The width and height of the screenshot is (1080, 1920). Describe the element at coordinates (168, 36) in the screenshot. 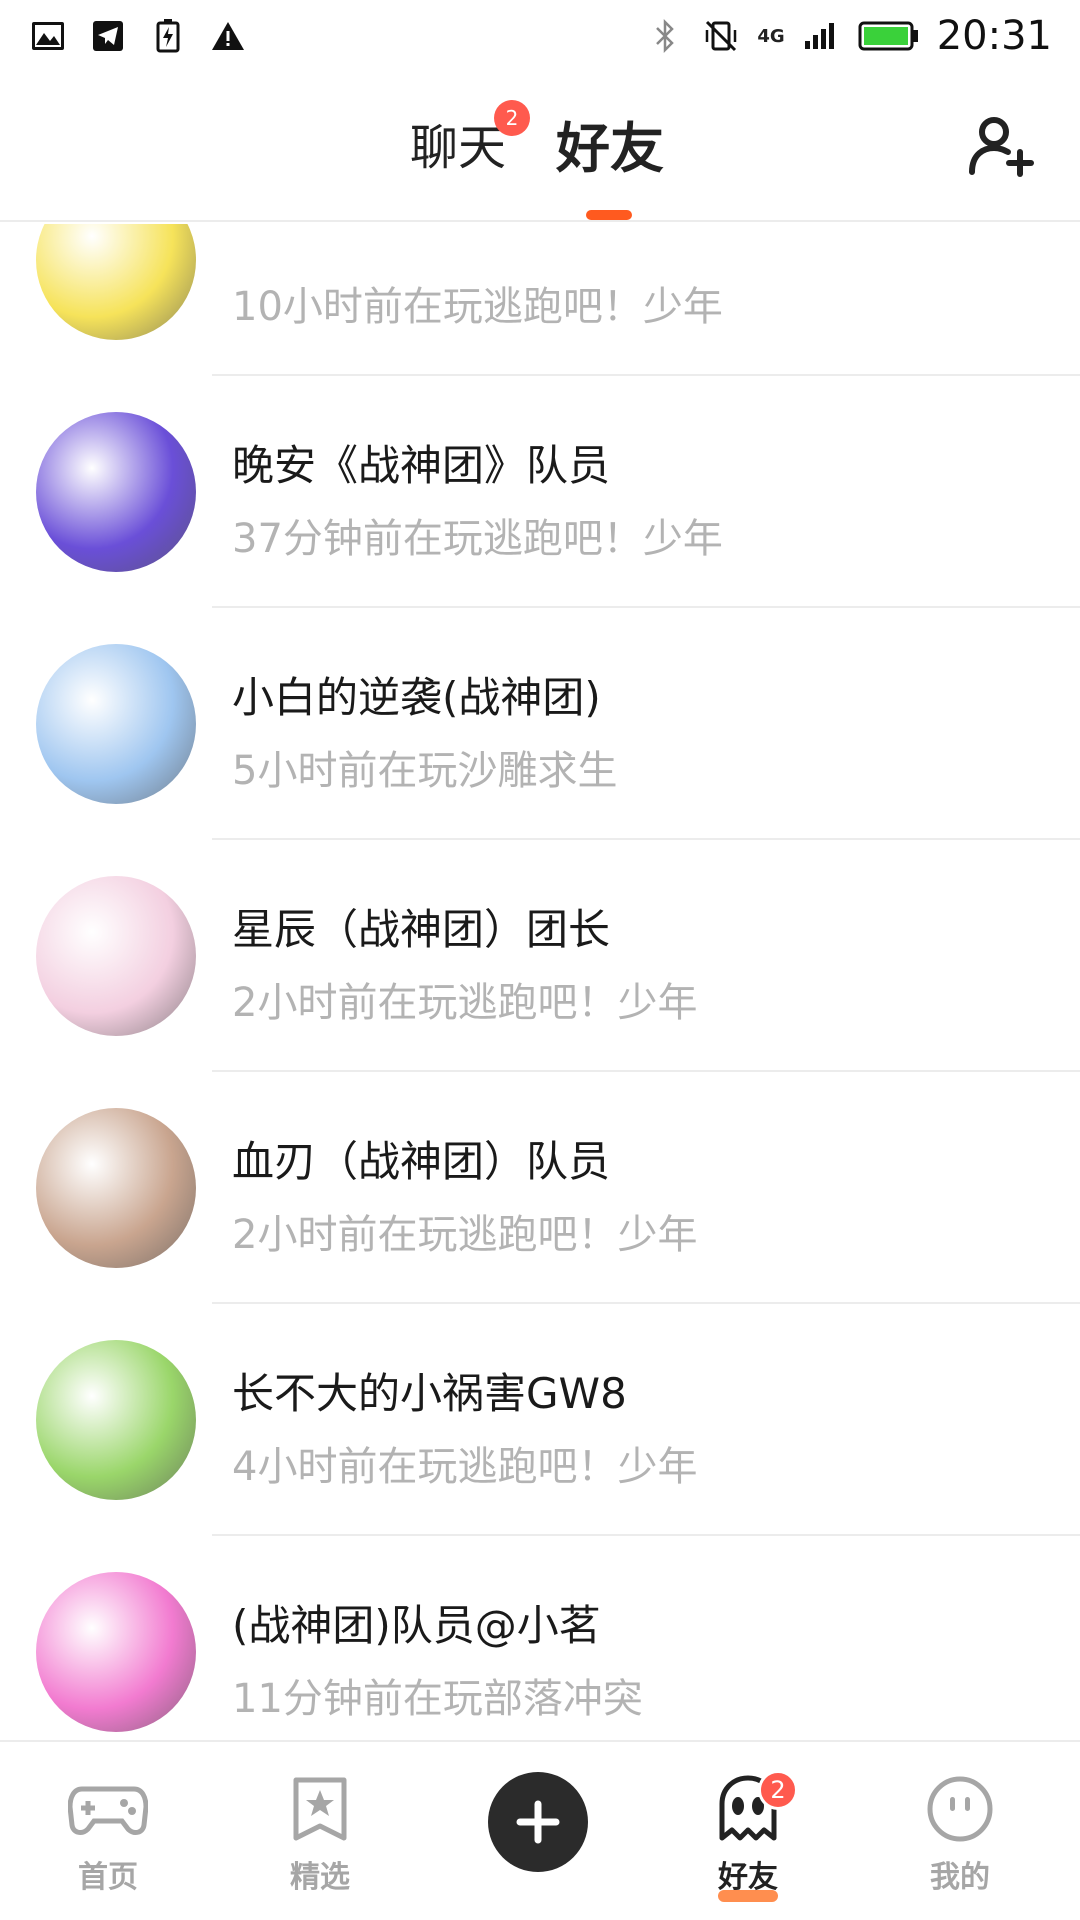

I see `battery-saver-icon` at that location.